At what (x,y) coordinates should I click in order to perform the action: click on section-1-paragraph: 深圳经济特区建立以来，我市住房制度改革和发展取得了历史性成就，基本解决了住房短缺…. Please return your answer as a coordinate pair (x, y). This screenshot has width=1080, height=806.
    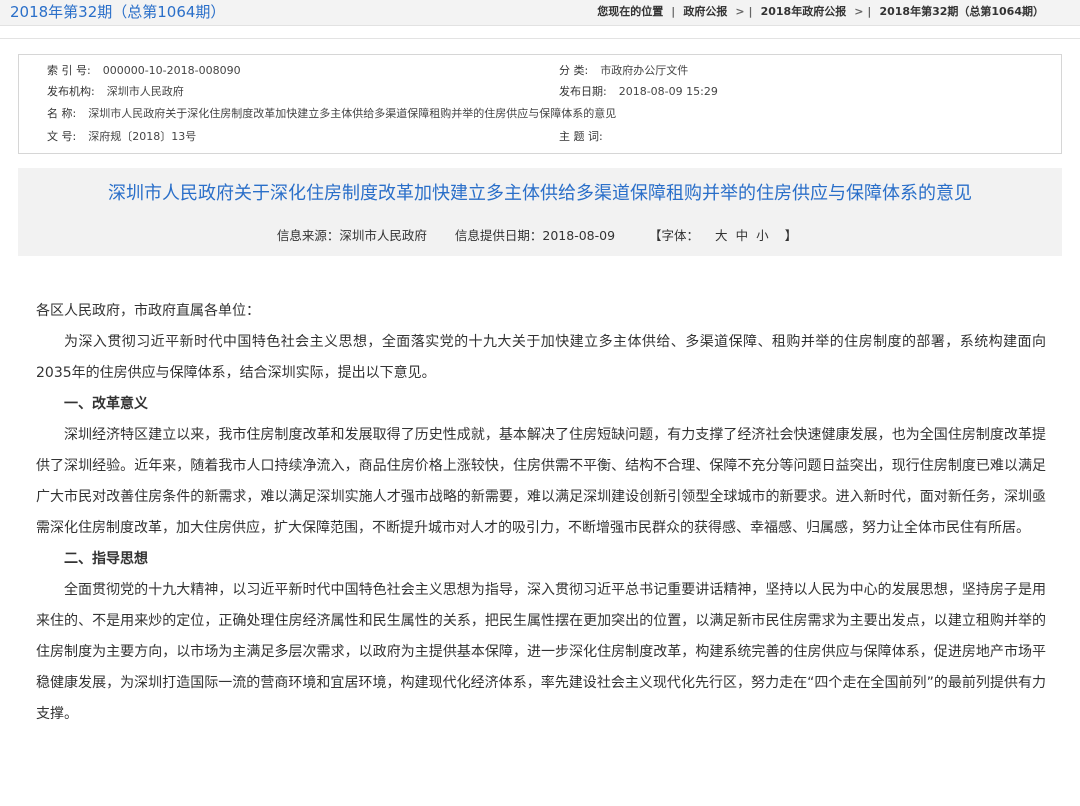
    Looking at the image, I should click on (541, 481).